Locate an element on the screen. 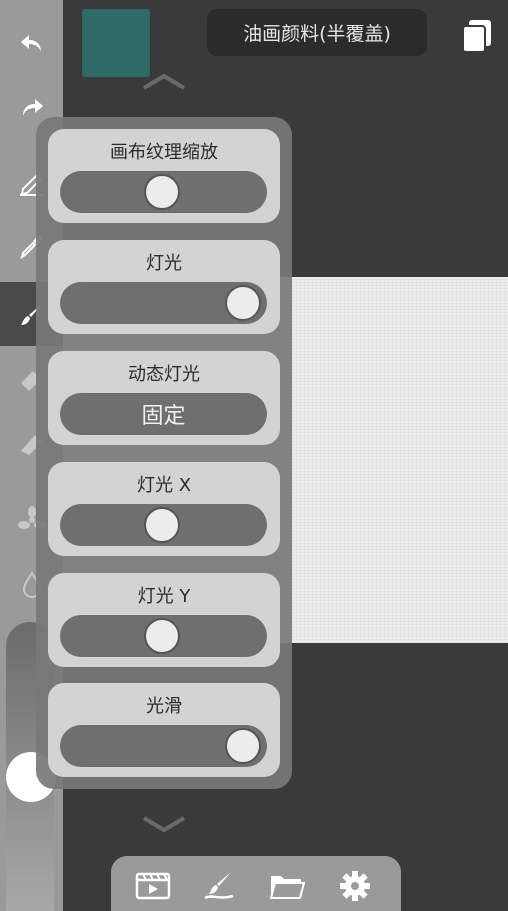 This screenshot has height=911, width=508. texture-zoom-knob is located at coordinates (161, 192).